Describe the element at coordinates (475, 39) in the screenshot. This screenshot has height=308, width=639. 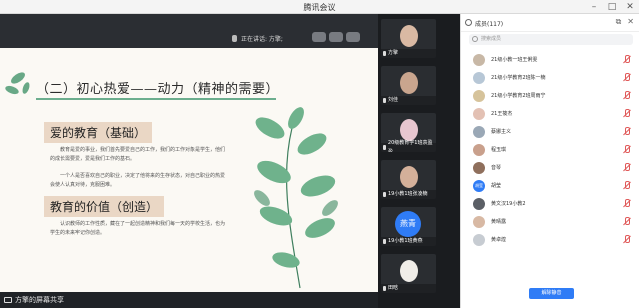
I see `search-icon` at that location.